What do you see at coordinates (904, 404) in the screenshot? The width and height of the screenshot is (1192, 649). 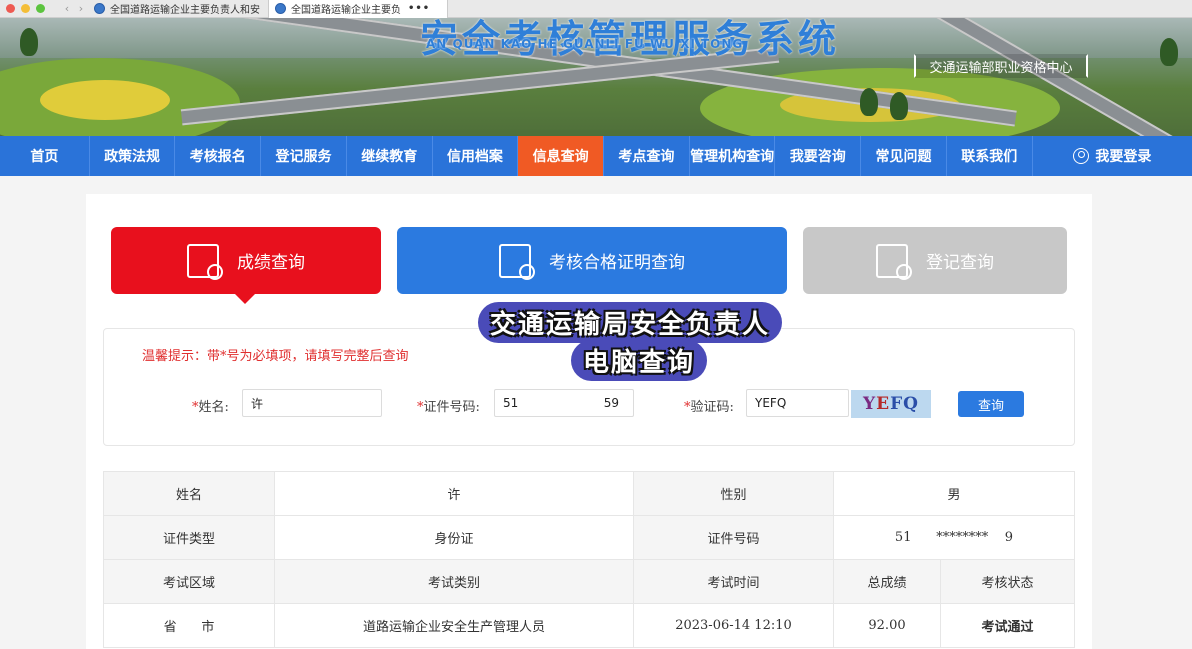 I see `captcha-char: FQ` at bounding box center [904, 404].